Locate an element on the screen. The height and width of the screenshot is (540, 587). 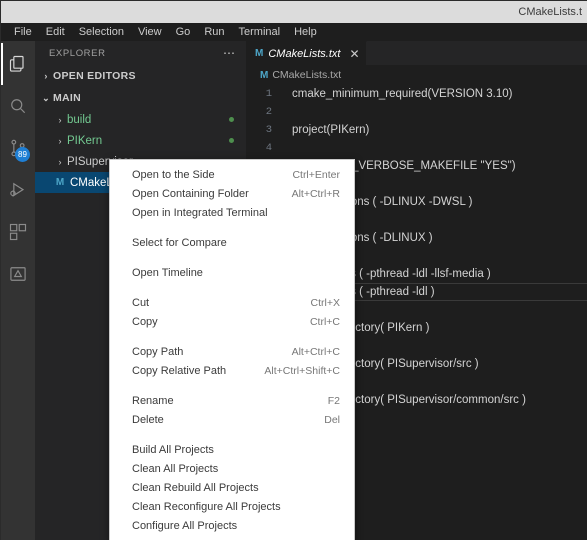
code-line: 2 is located at coordinates (416, 112).